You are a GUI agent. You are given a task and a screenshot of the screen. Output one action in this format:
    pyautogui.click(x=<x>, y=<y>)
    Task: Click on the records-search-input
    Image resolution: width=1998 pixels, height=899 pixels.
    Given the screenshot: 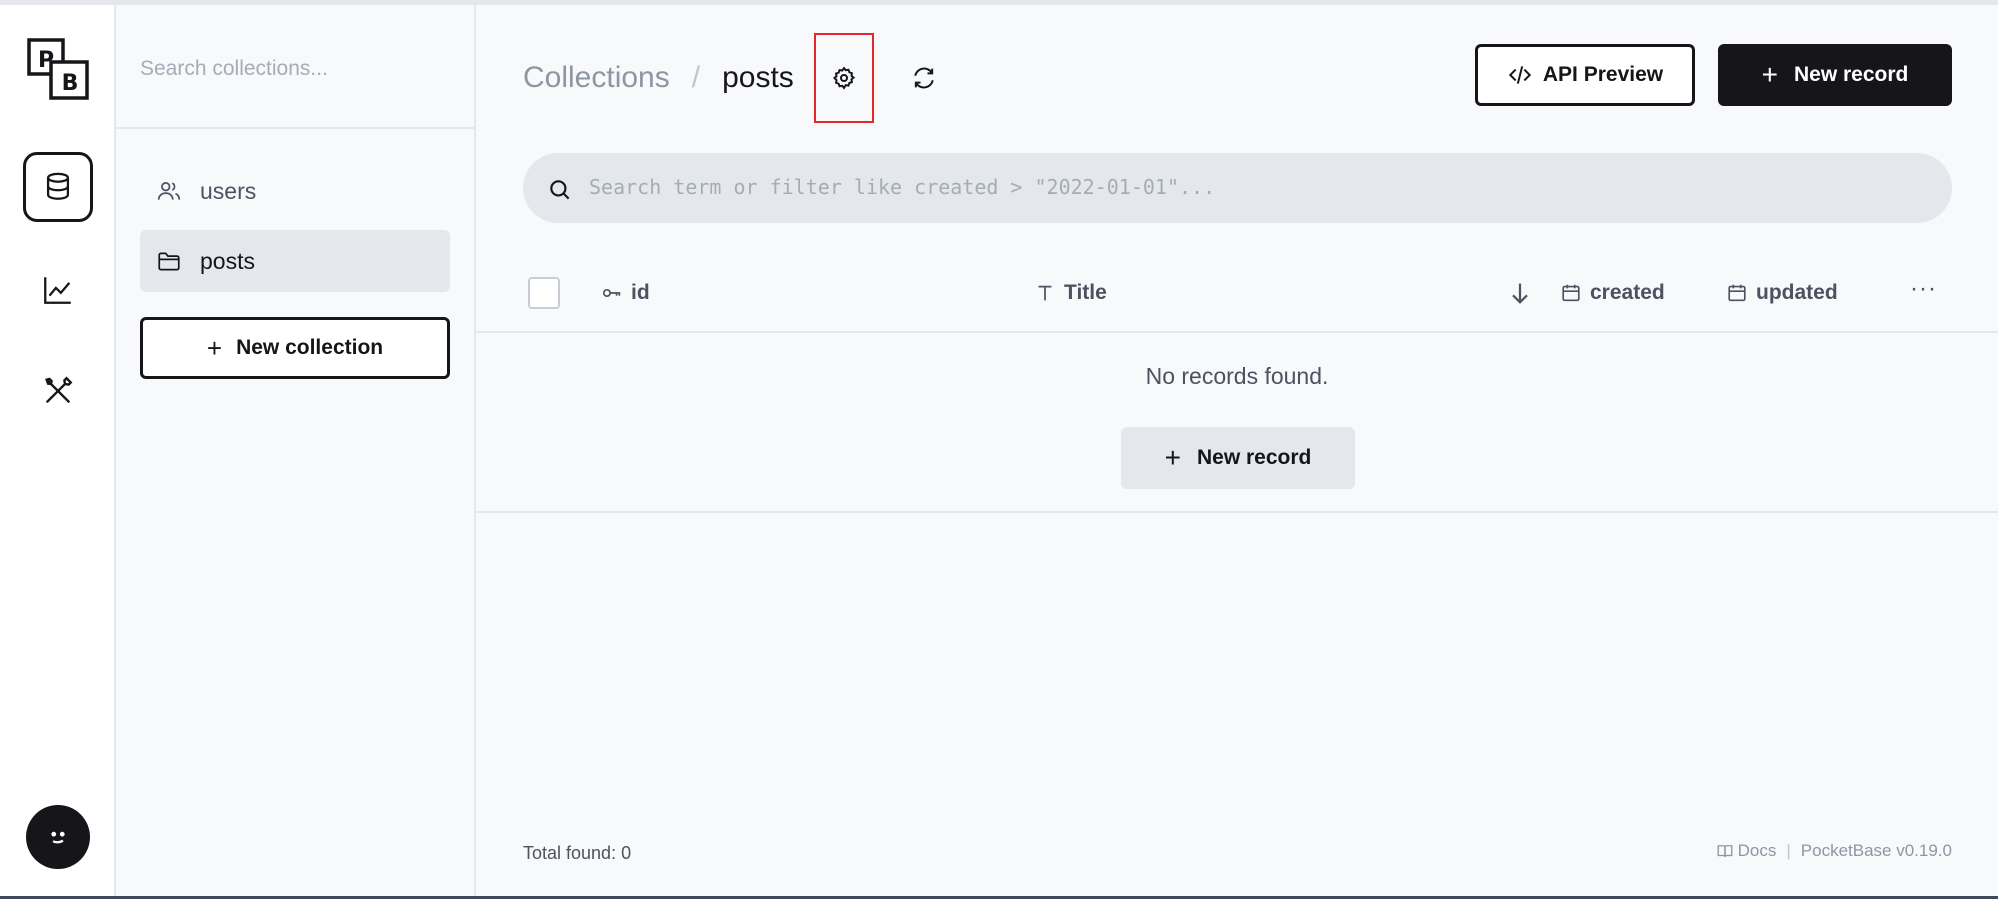 What is the action you would take?
    pyautogui.click(x=1254, y=187)
    